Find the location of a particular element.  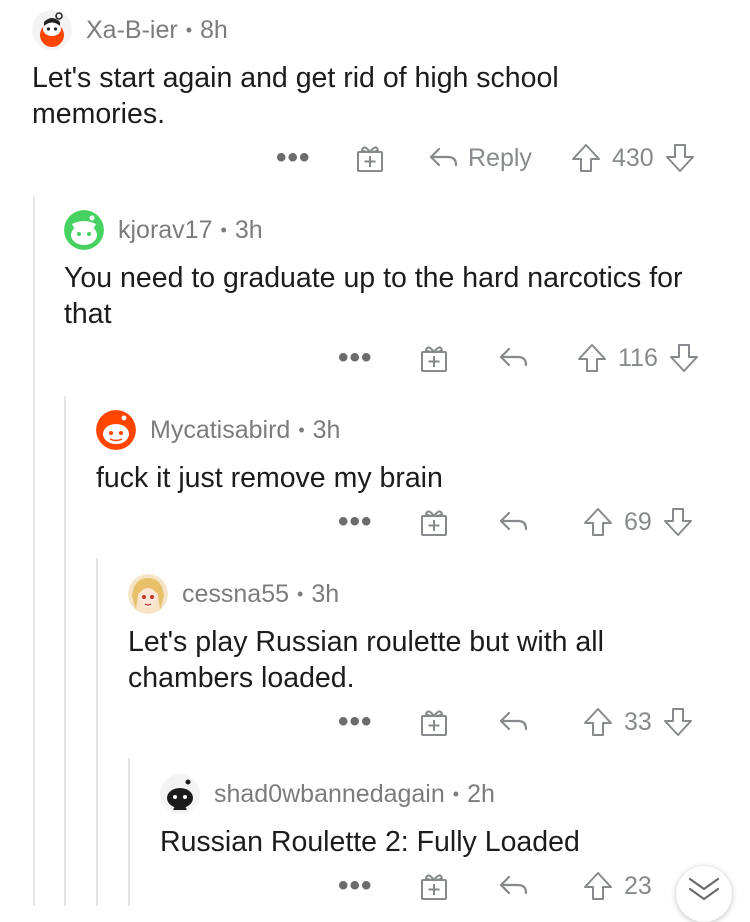

author-name: Xa-B-ier is located at coordinates (132, 30).